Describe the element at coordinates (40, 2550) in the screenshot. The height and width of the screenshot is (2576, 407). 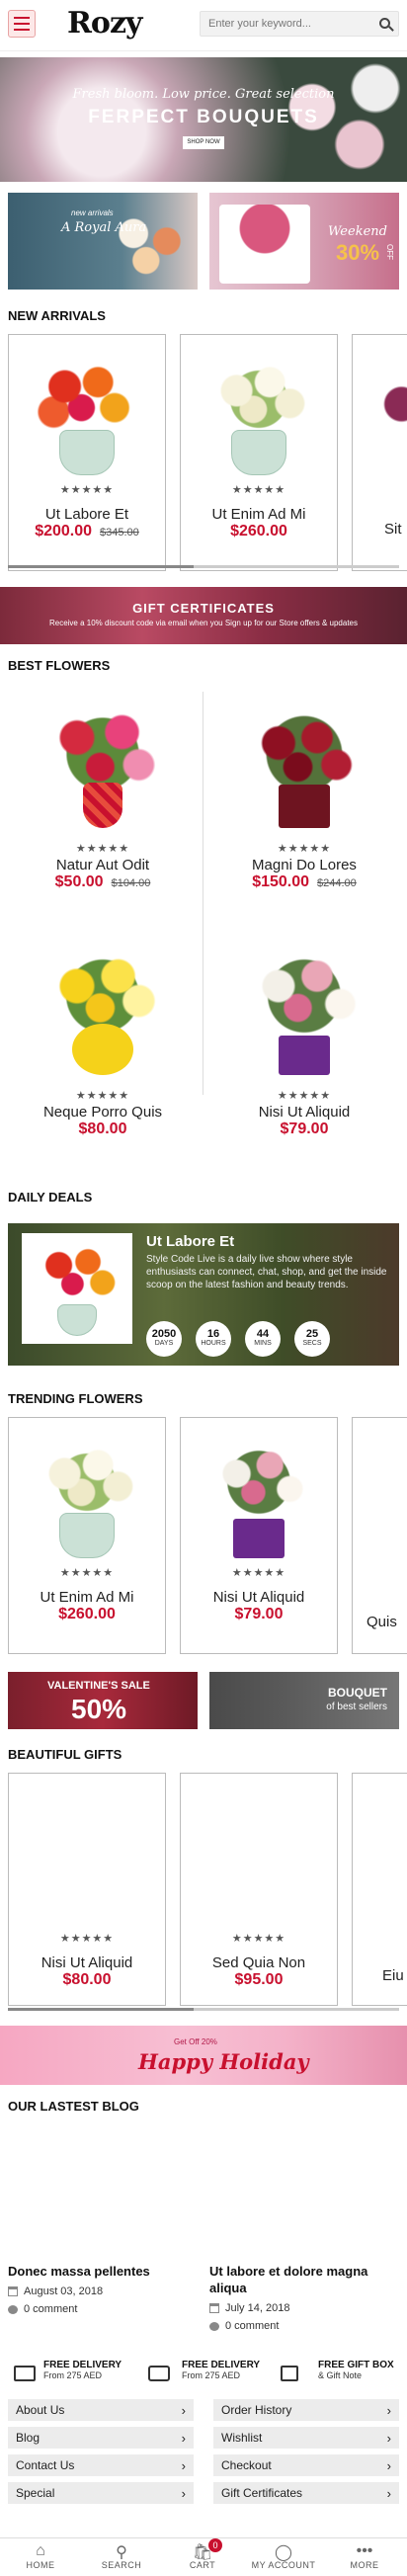
I see `home-icon: ⌂` at that location.